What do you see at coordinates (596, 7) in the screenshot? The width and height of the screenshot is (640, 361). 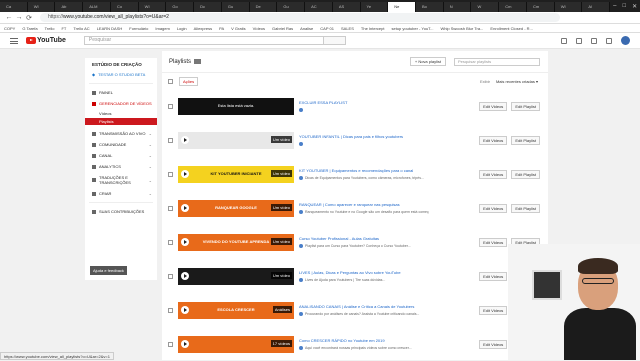 I see `browser-tab: AI` at bounding box center [596, 7].